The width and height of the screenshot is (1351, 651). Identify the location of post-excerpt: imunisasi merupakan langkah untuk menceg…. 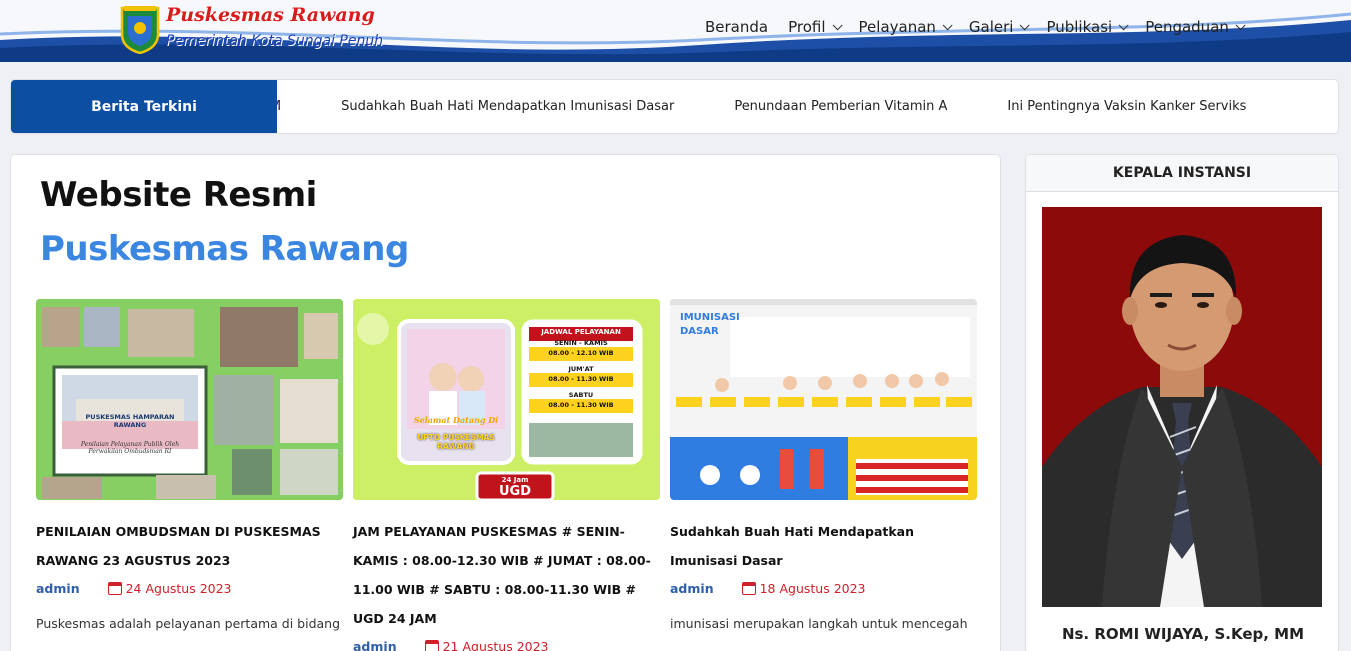
(819, 623).